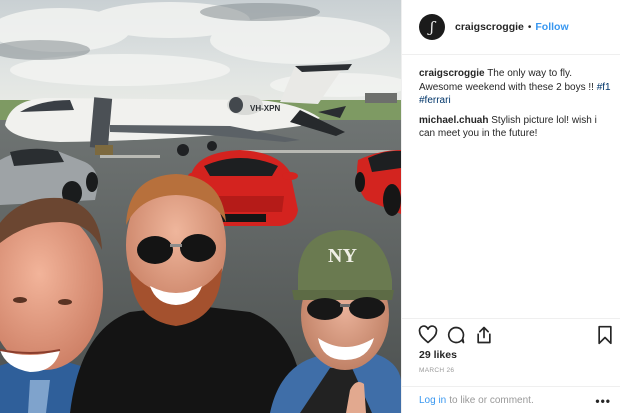 This screenshot has height=413, width=620. I want to click on comment-bubble-icon, so click(456, 335).